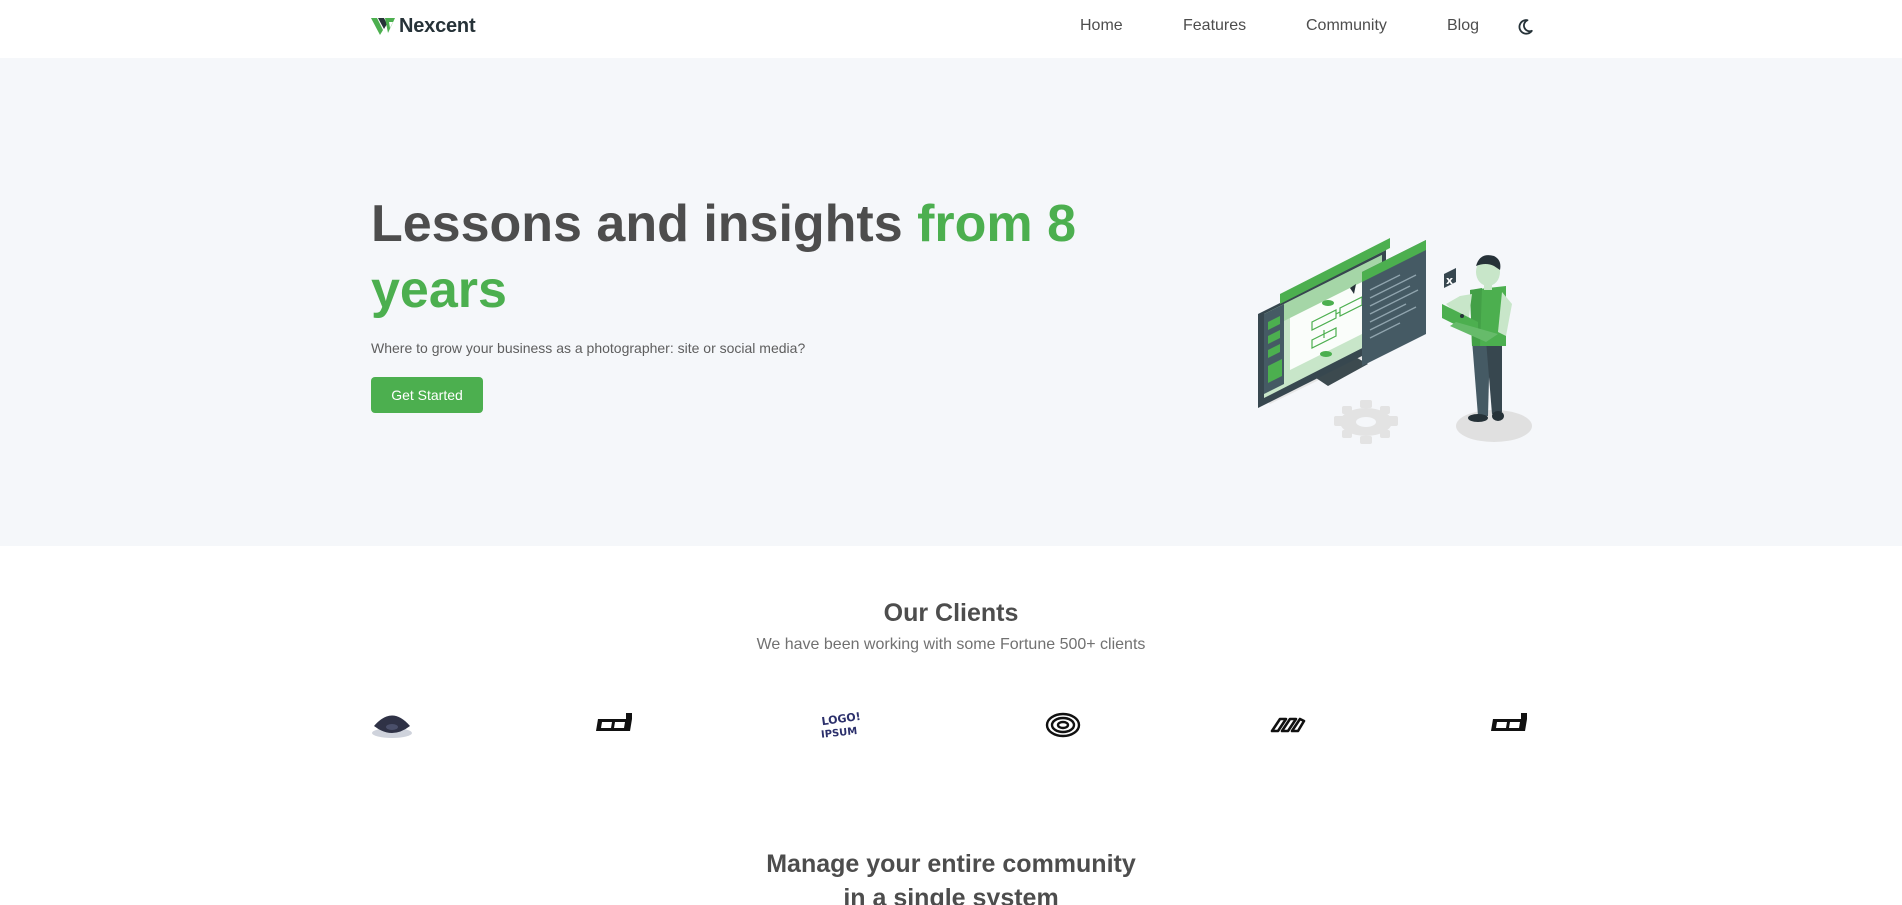 The width and height of the screenshot is (1902, 905). Describe the element at coordinates (951, 864) in the screenshot. I see `manage-title-line1: Manage your entire community` at that location.